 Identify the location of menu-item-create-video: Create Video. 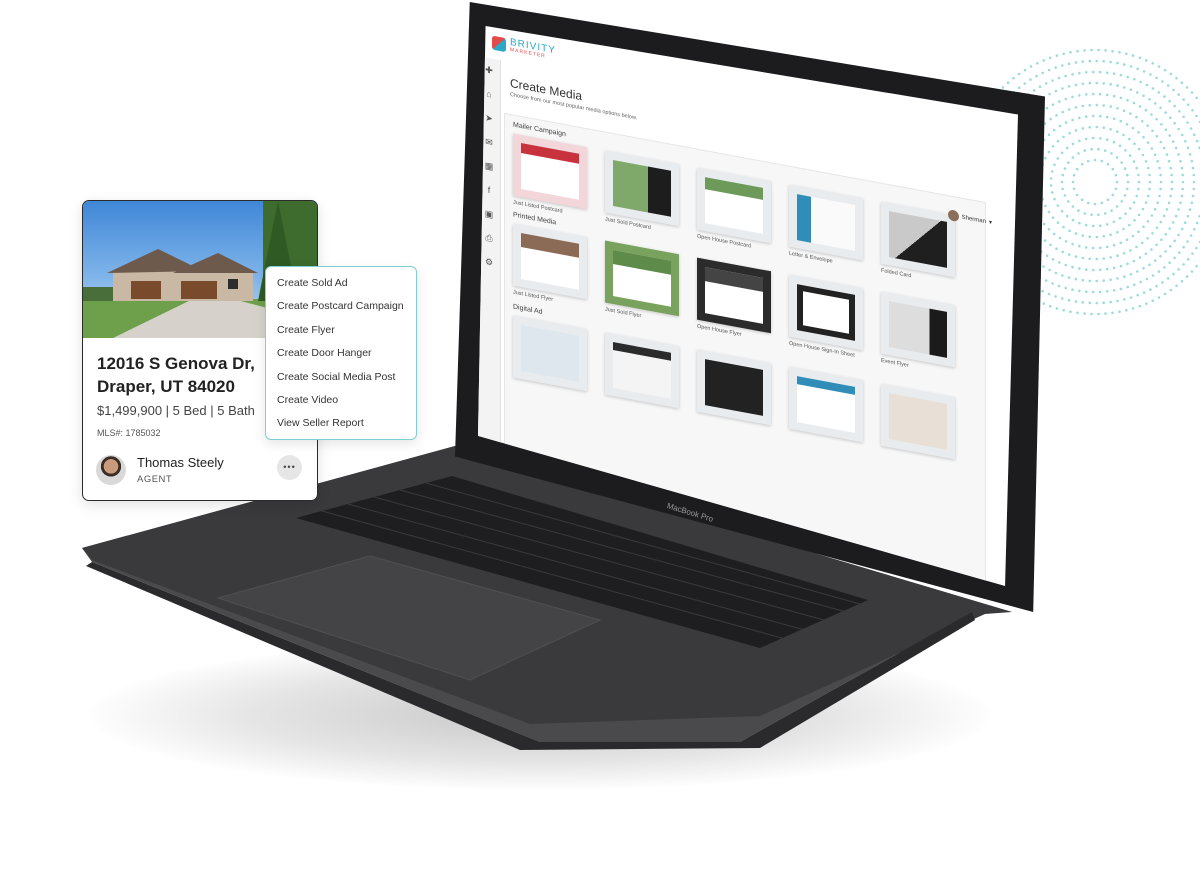
(307, 400).